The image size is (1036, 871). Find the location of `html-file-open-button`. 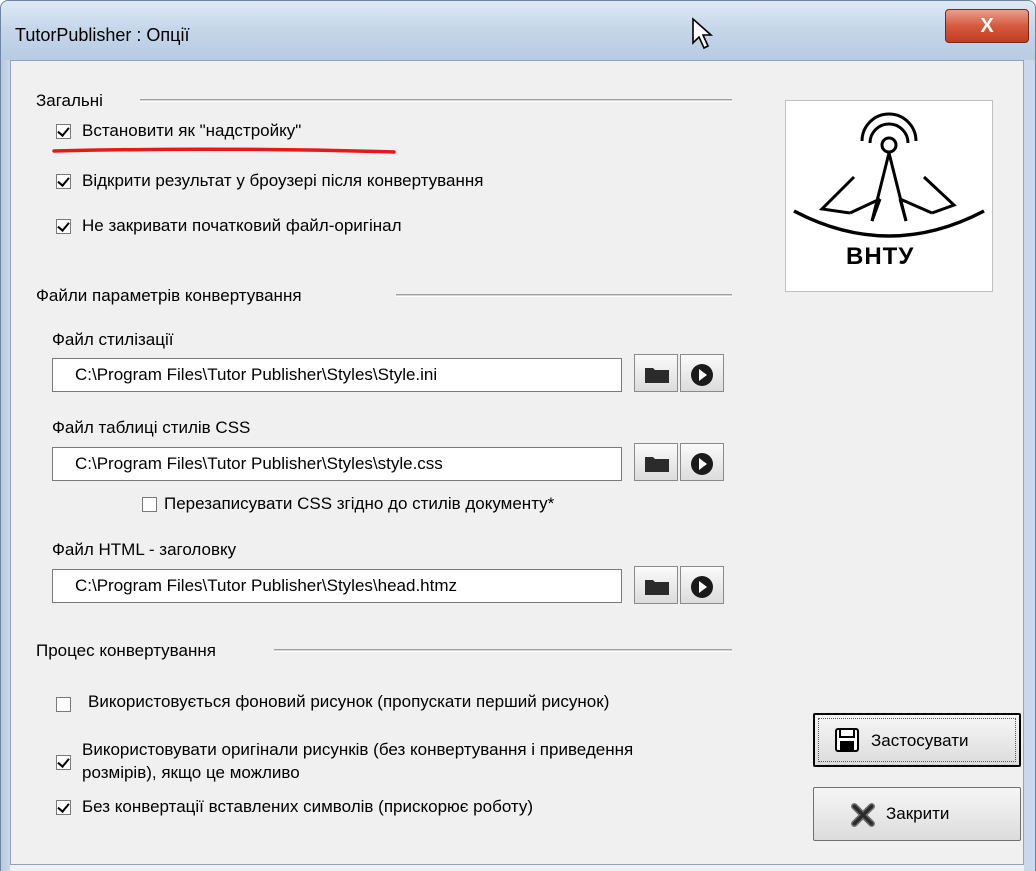

html-file-open-button is located at coordinates (702, 585).